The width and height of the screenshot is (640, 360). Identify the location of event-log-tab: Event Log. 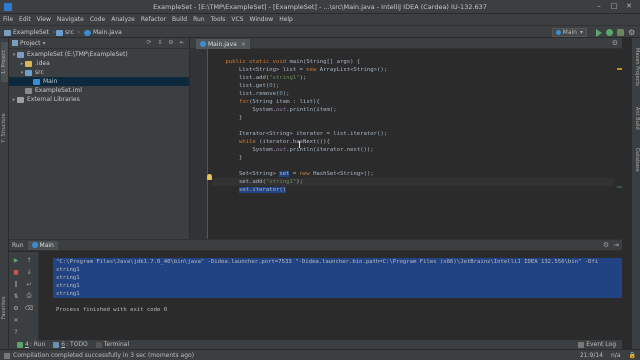
(597, 344).